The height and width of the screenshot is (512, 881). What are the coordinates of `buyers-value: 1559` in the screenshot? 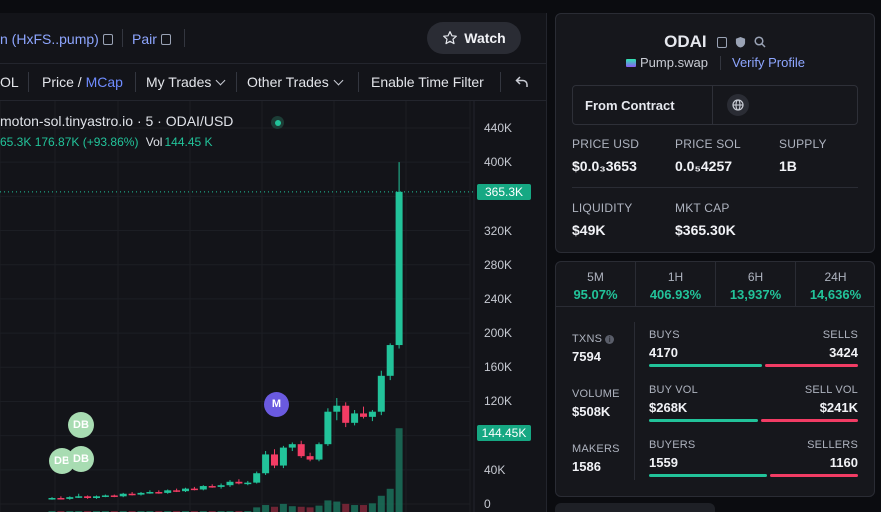 It's located at (663, 462).